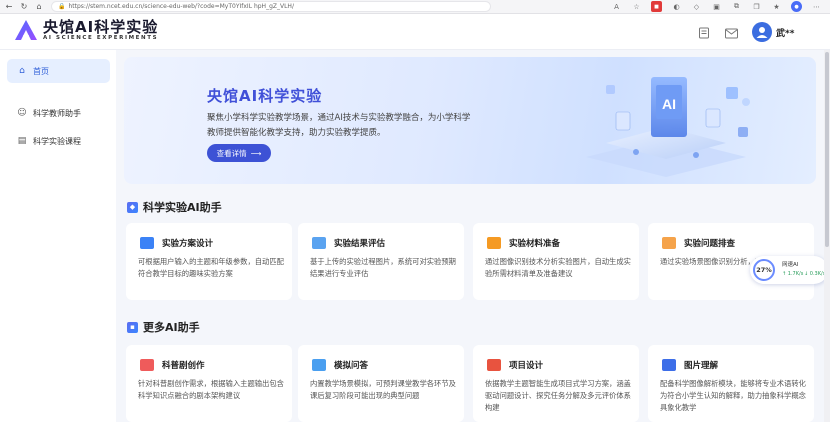 This screenshot has width=830, height=422. What do you see at coordinates (415, 32) in the screenshot?
I see `app-header: 央馆AI科学实验 AI SCIENCE EXPERIMENTS 武**` at bounding box center [415, 32].